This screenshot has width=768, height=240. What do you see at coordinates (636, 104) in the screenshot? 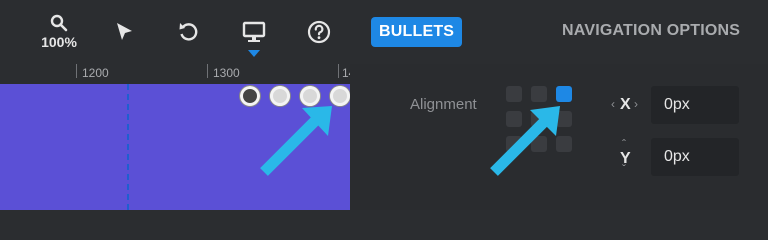
I see `right-arrow-icon: ›` at bounding box center [636, 104].